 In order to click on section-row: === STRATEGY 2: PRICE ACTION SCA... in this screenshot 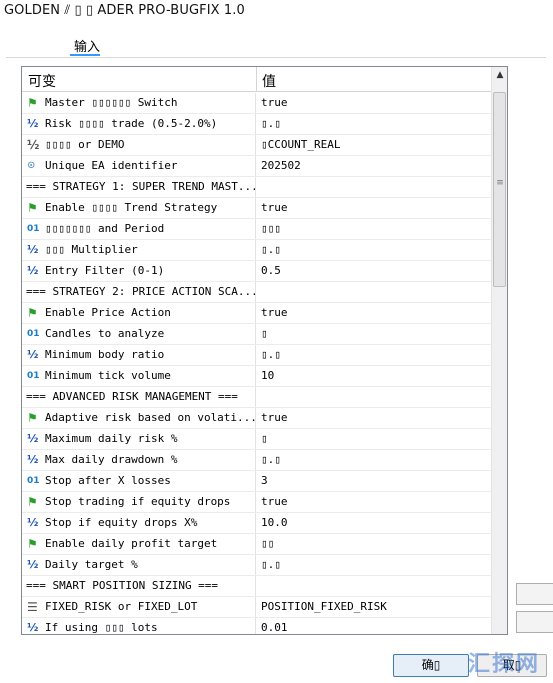, I will do `click(256, 292)`.